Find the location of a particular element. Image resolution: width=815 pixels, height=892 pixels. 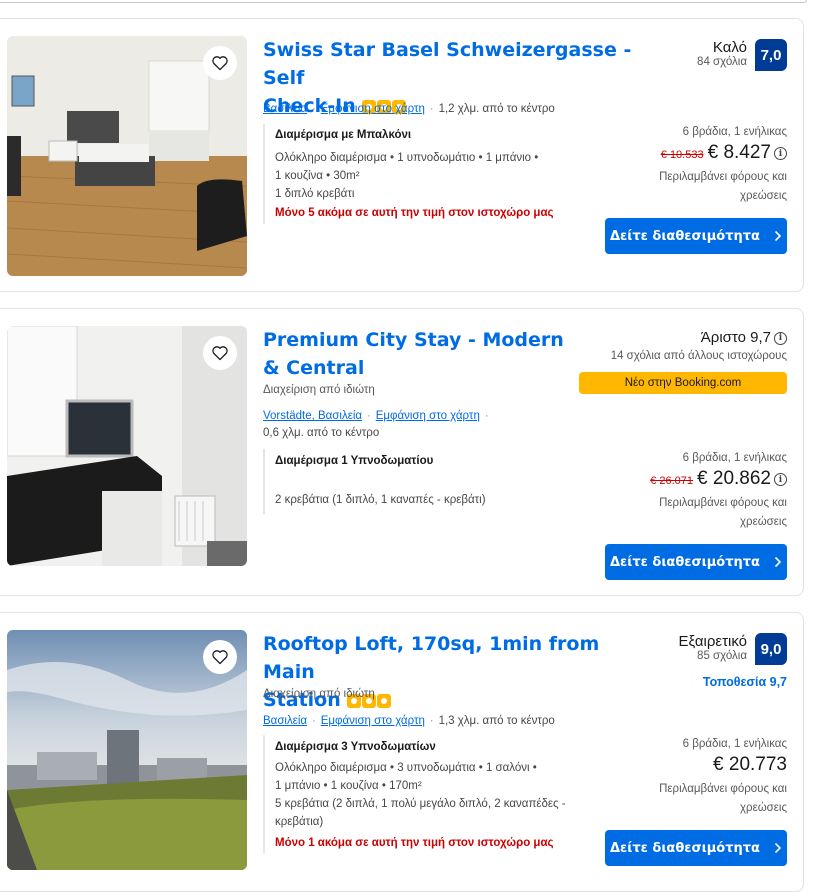

current-price: € 20.773 is located at coordinates (750, 764).